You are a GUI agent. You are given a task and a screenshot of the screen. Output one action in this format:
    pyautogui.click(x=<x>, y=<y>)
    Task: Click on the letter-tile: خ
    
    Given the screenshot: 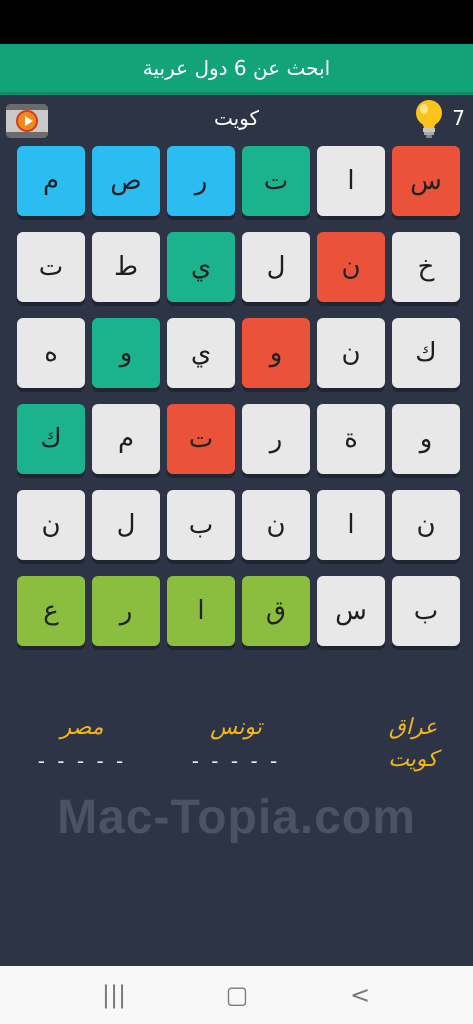 What is the action you would take?
    pyautogui.click(x=426, y=267)
    